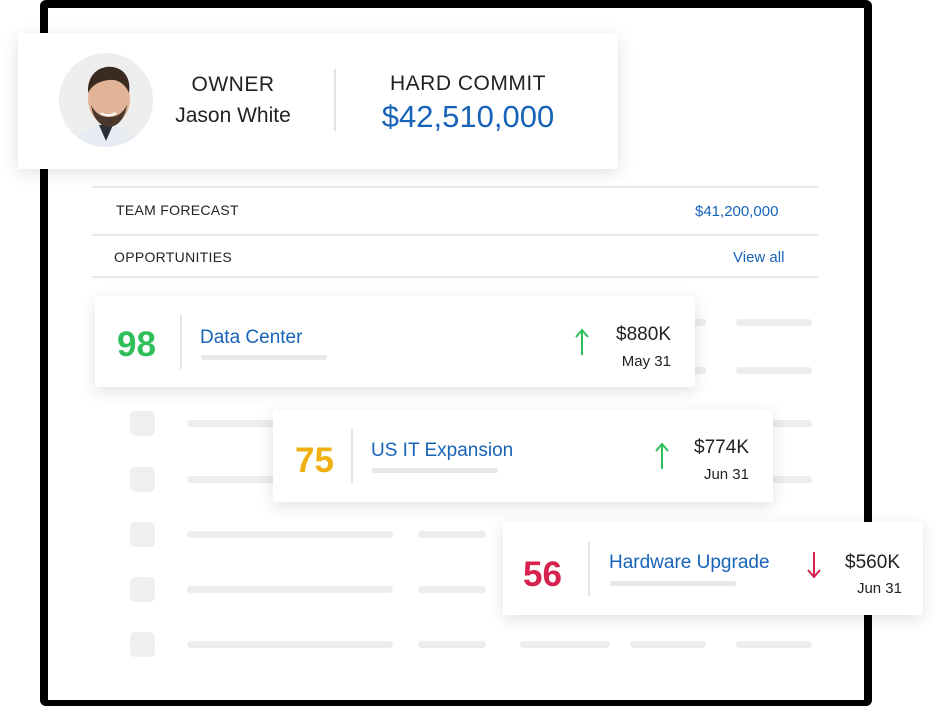 The image size is (950, 706). I want to click on opportunity-name: US IT Expansion, so click(442, 451).